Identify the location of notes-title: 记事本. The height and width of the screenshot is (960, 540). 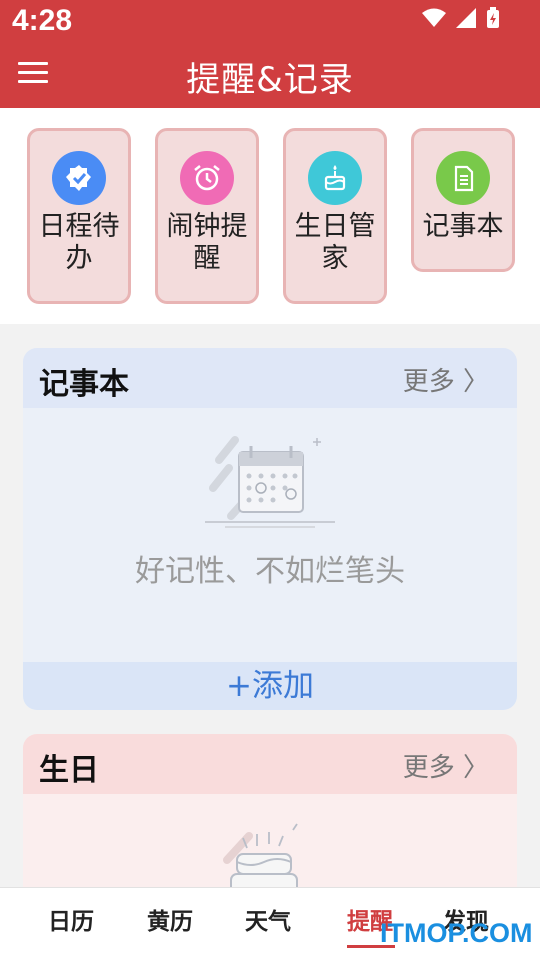
(84, 384).